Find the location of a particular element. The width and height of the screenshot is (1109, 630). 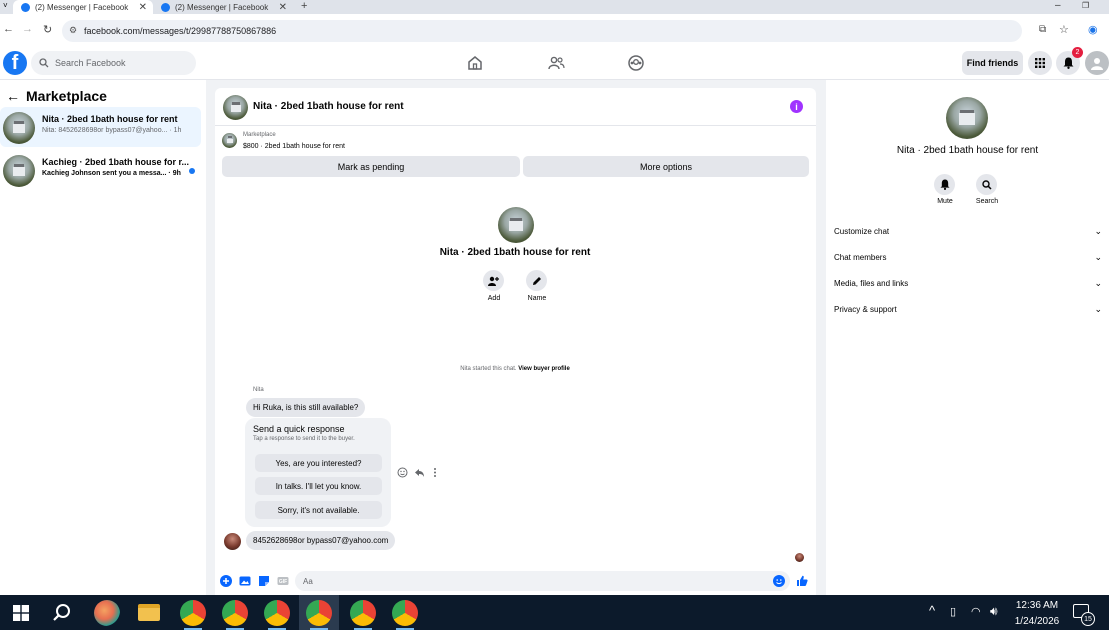

install-app-icon: ⧉ is located at coordinates (1042, 29).